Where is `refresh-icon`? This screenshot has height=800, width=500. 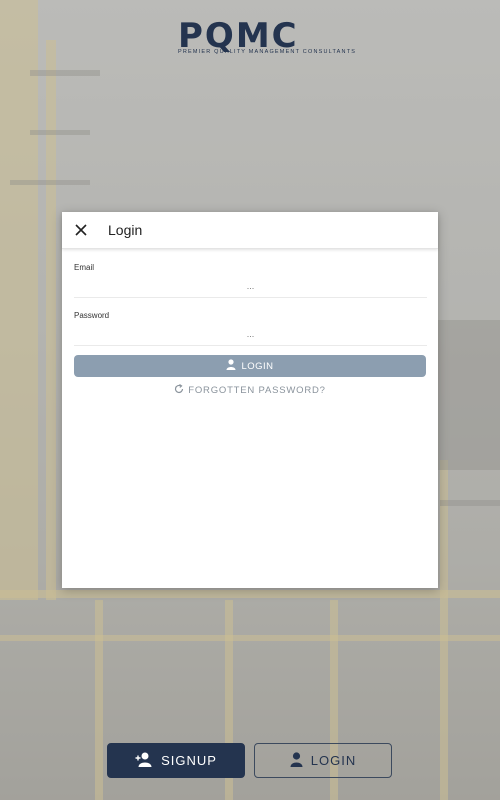 refresh-icon is located at coordinates (179, 390).